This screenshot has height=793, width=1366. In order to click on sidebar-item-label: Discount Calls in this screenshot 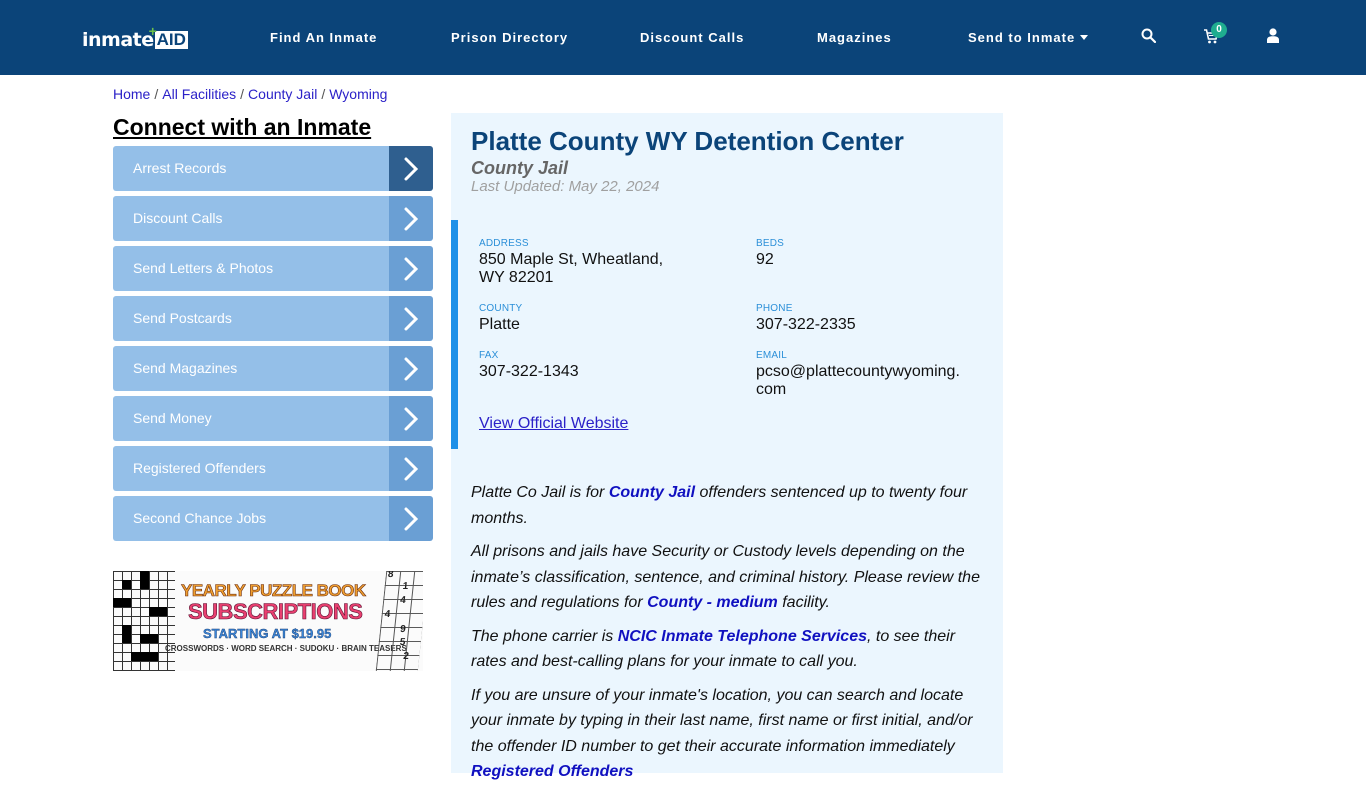, I will do `click(251, 218)`.